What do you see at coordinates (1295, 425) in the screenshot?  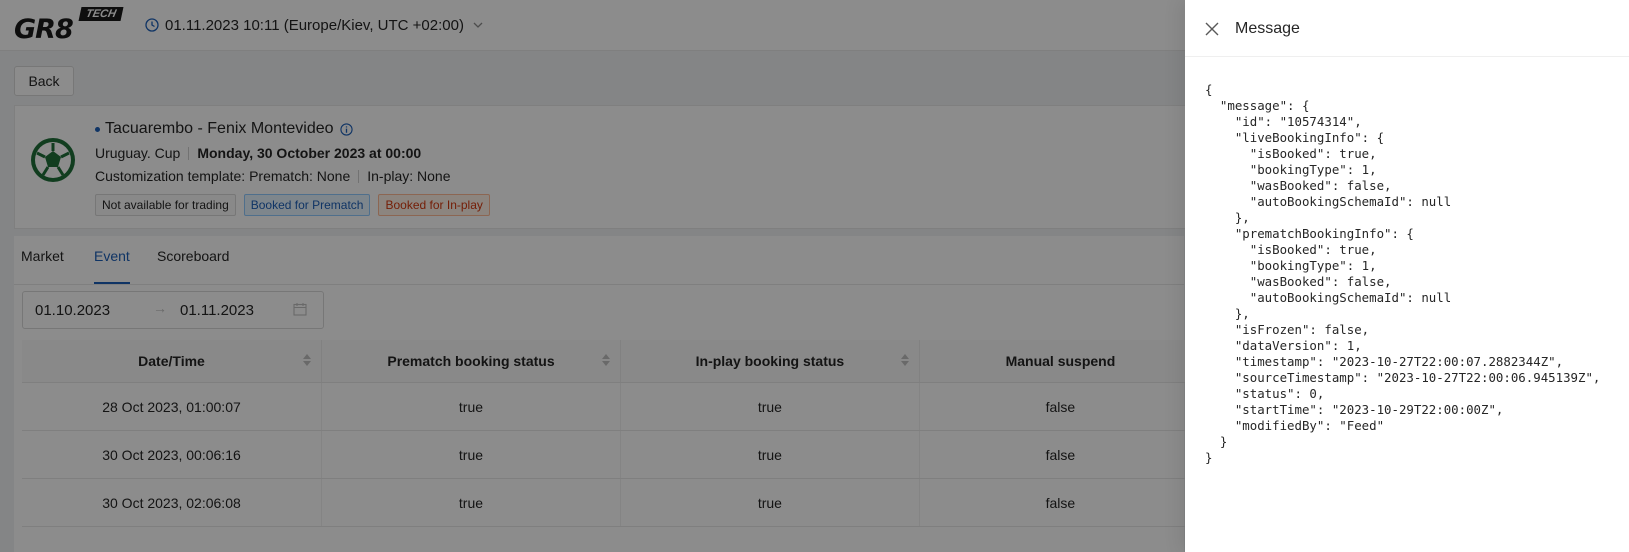 I see `json-line: "modifiedBy": "Feed"` at bounding box center [1295, 425].